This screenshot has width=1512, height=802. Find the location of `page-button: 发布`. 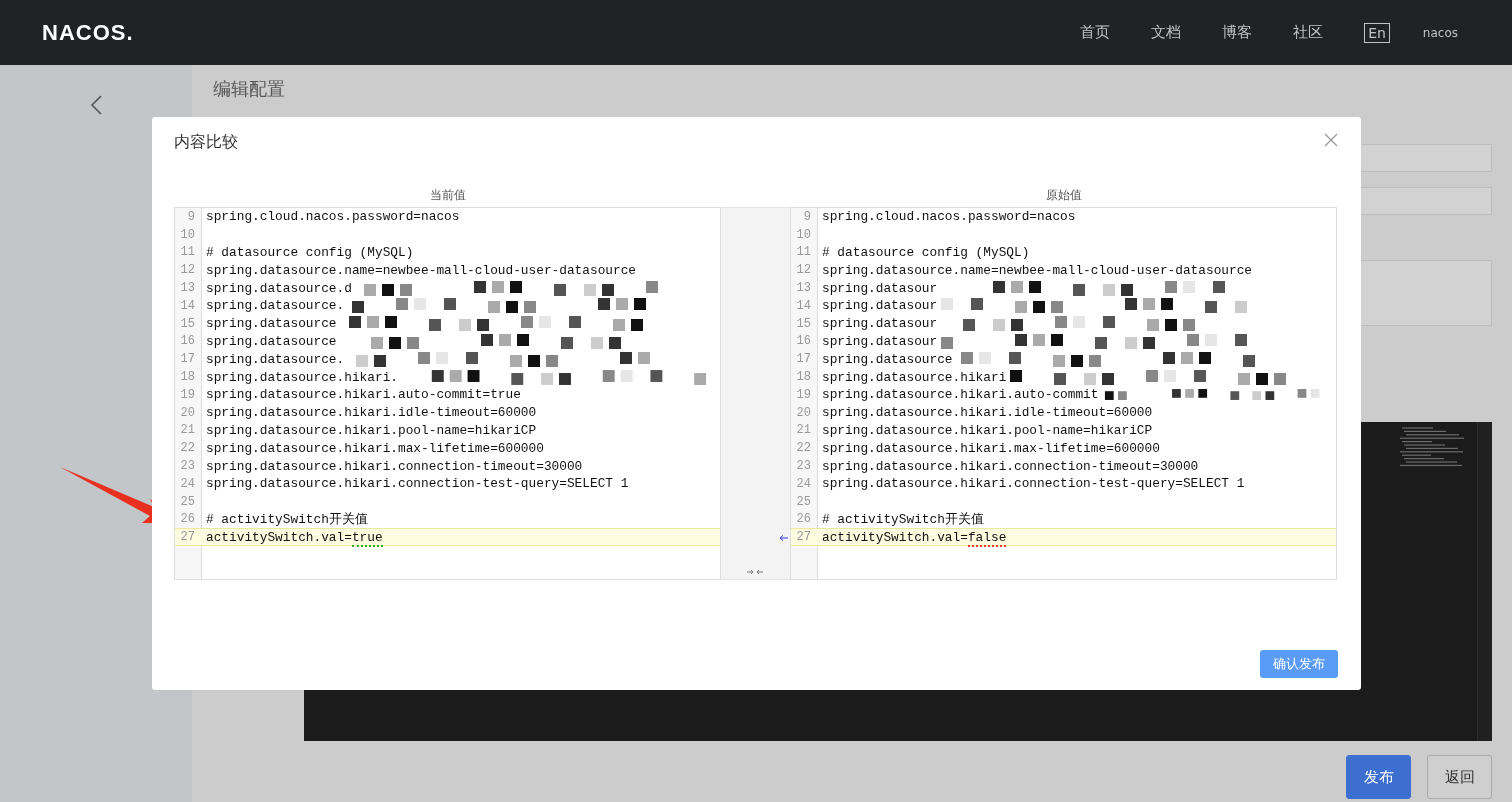

page-button: 发布 is located at coordinates (1378, 777).